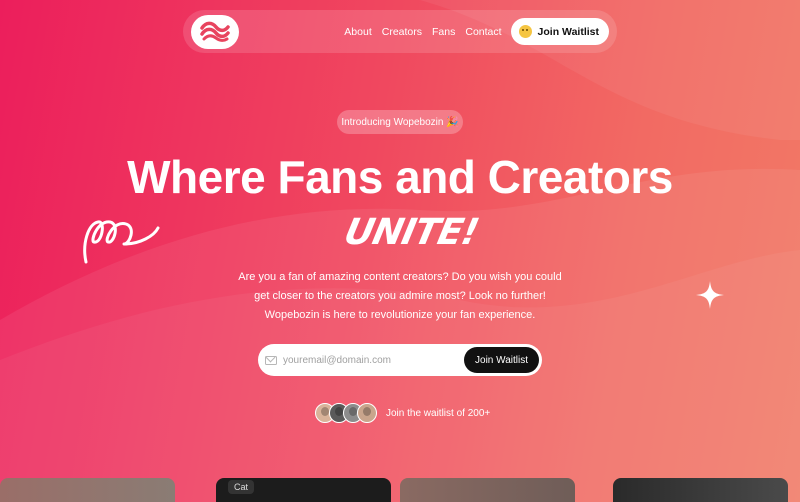  I want to click on nav-link-creators: Creators, so click(402, 32).